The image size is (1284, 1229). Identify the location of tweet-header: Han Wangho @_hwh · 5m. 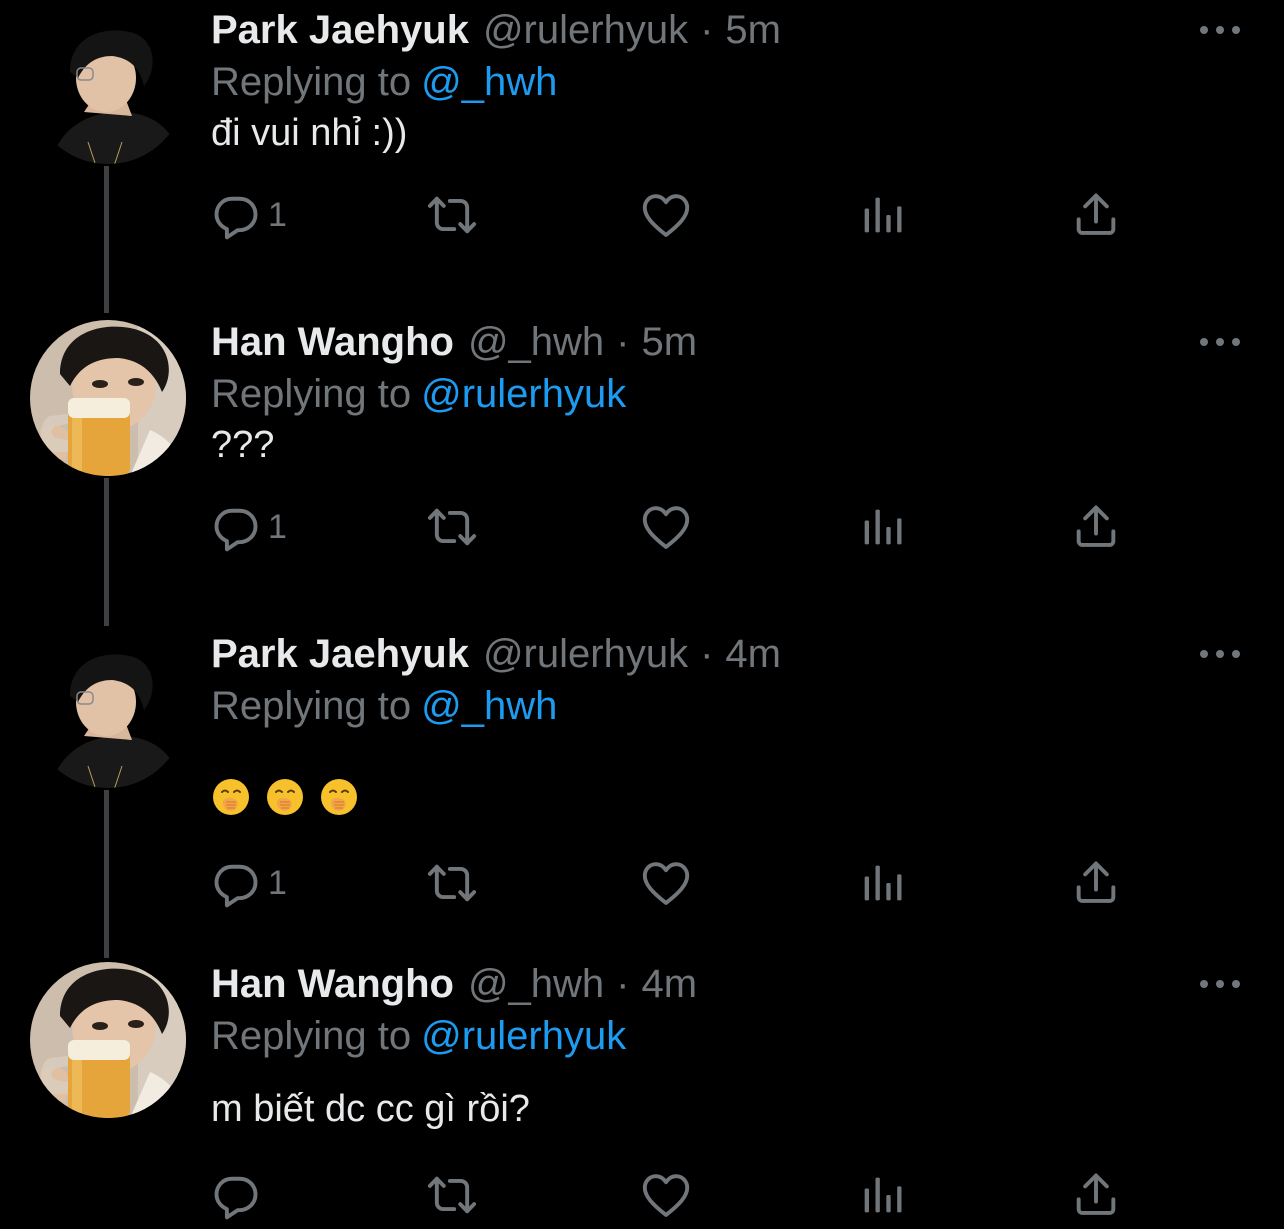
(454, 345).